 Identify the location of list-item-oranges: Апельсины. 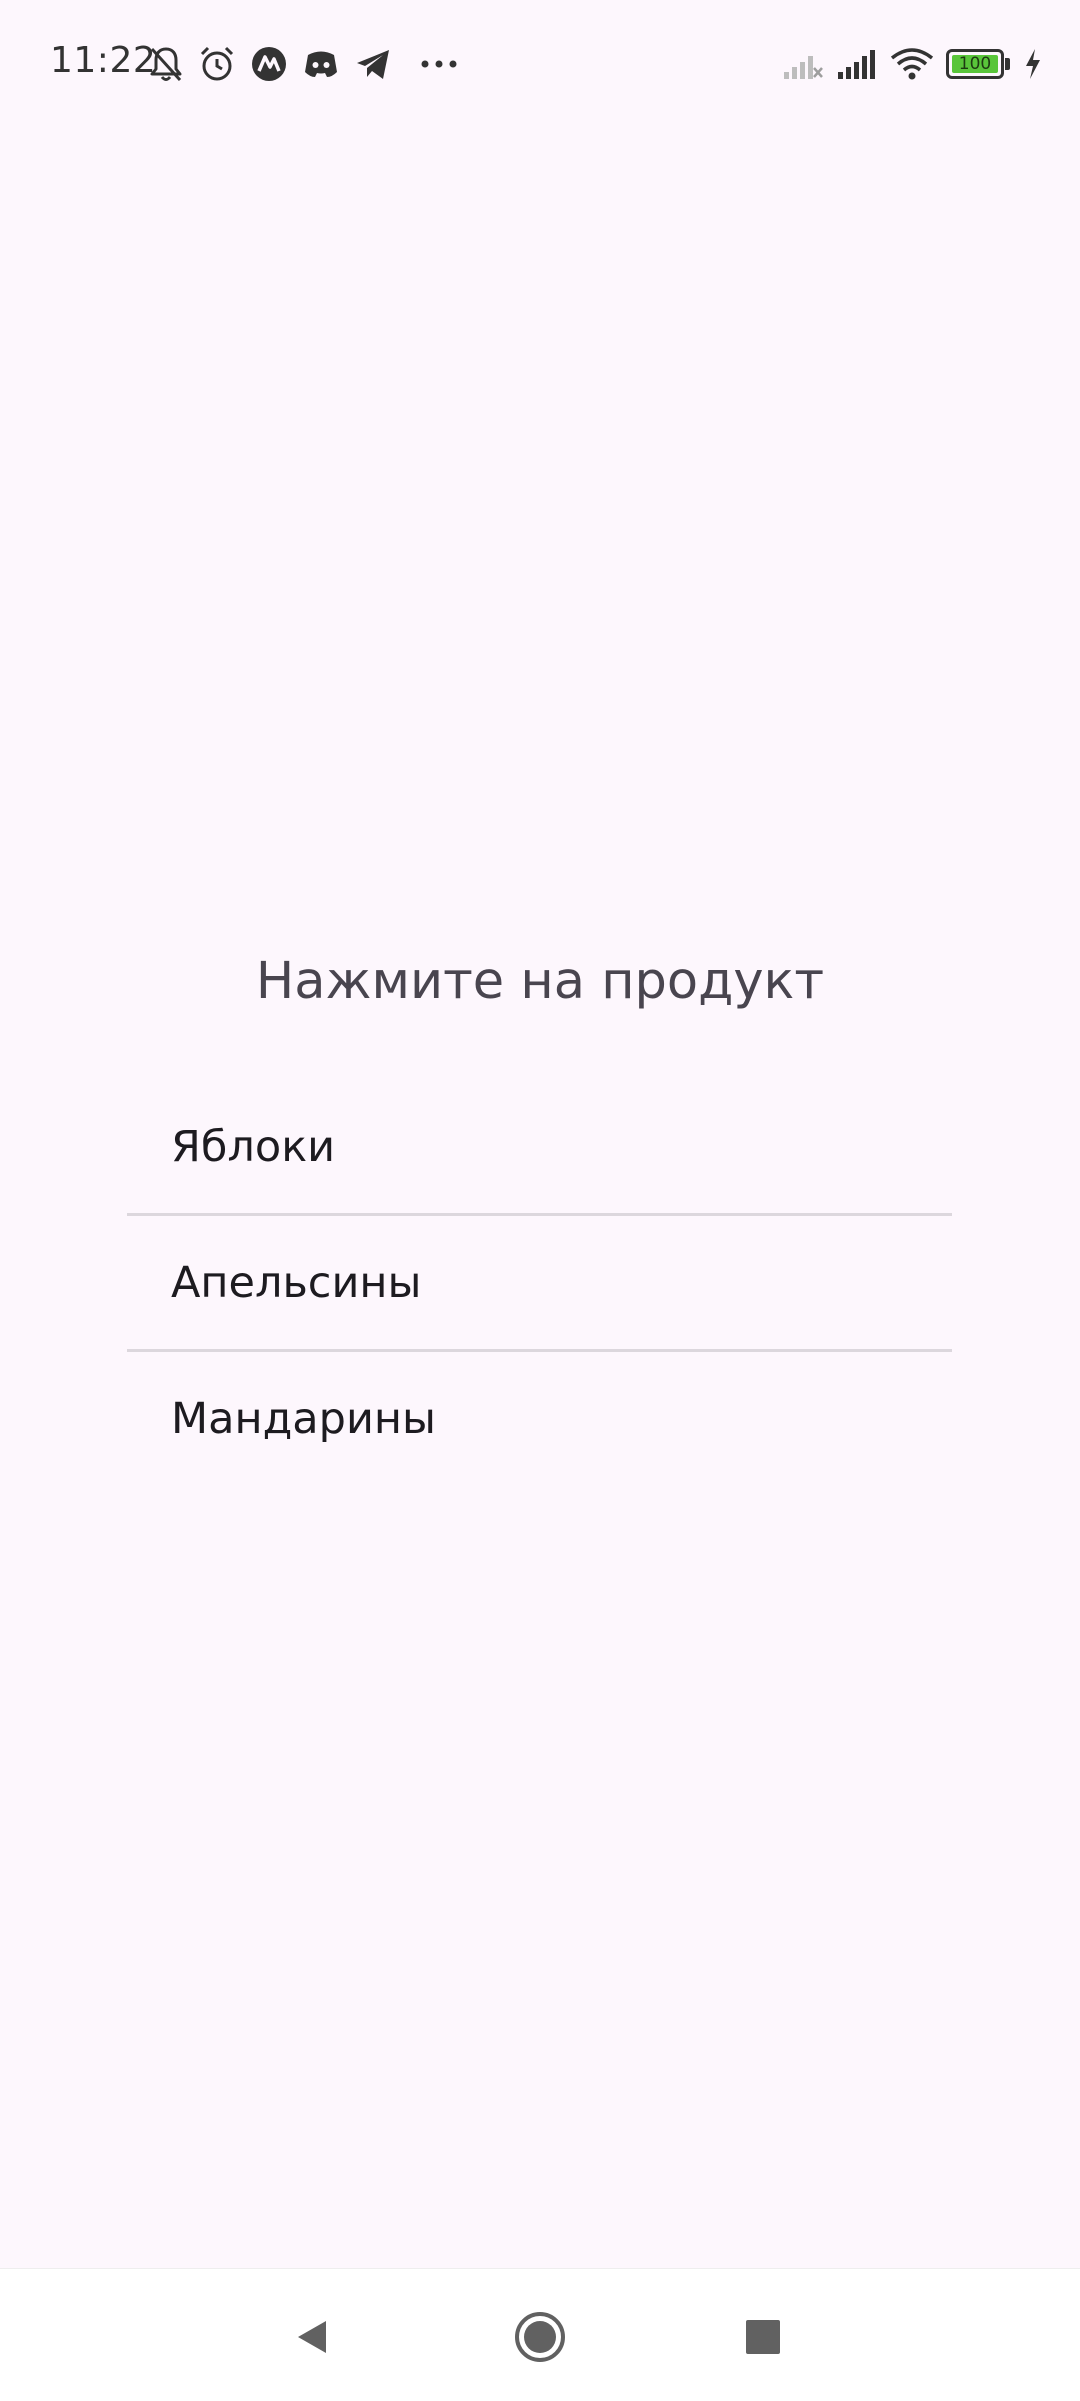
(539, 1282).